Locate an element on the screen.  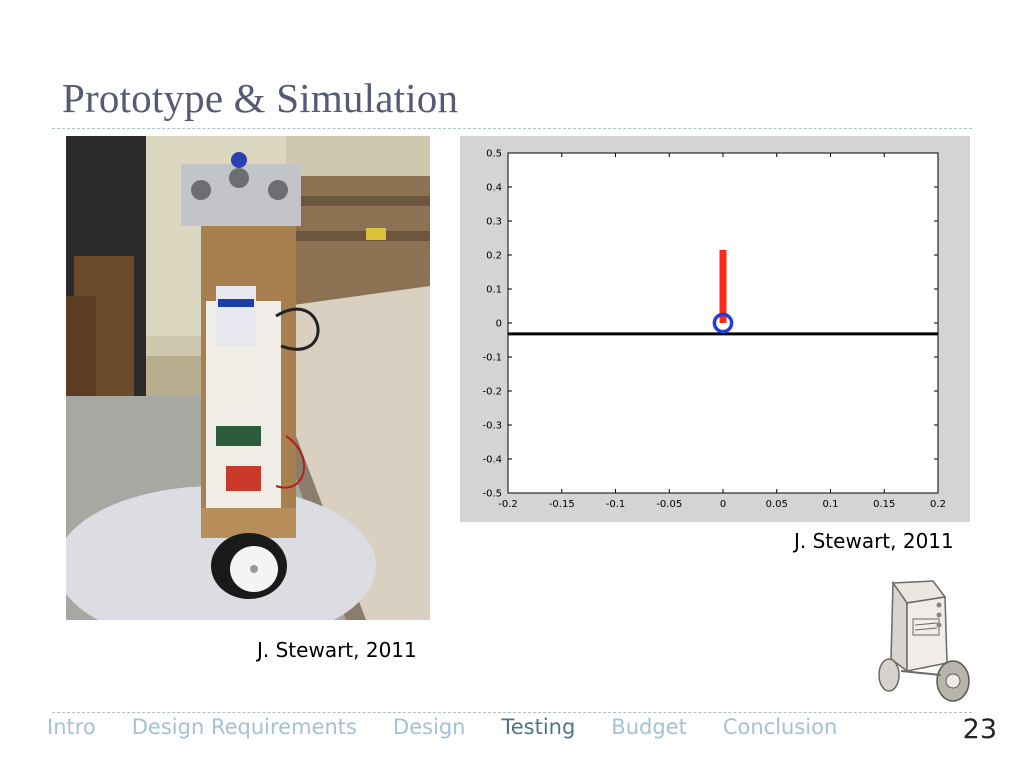
nav-item-budget: Budget is located at coordinates (649, 729).